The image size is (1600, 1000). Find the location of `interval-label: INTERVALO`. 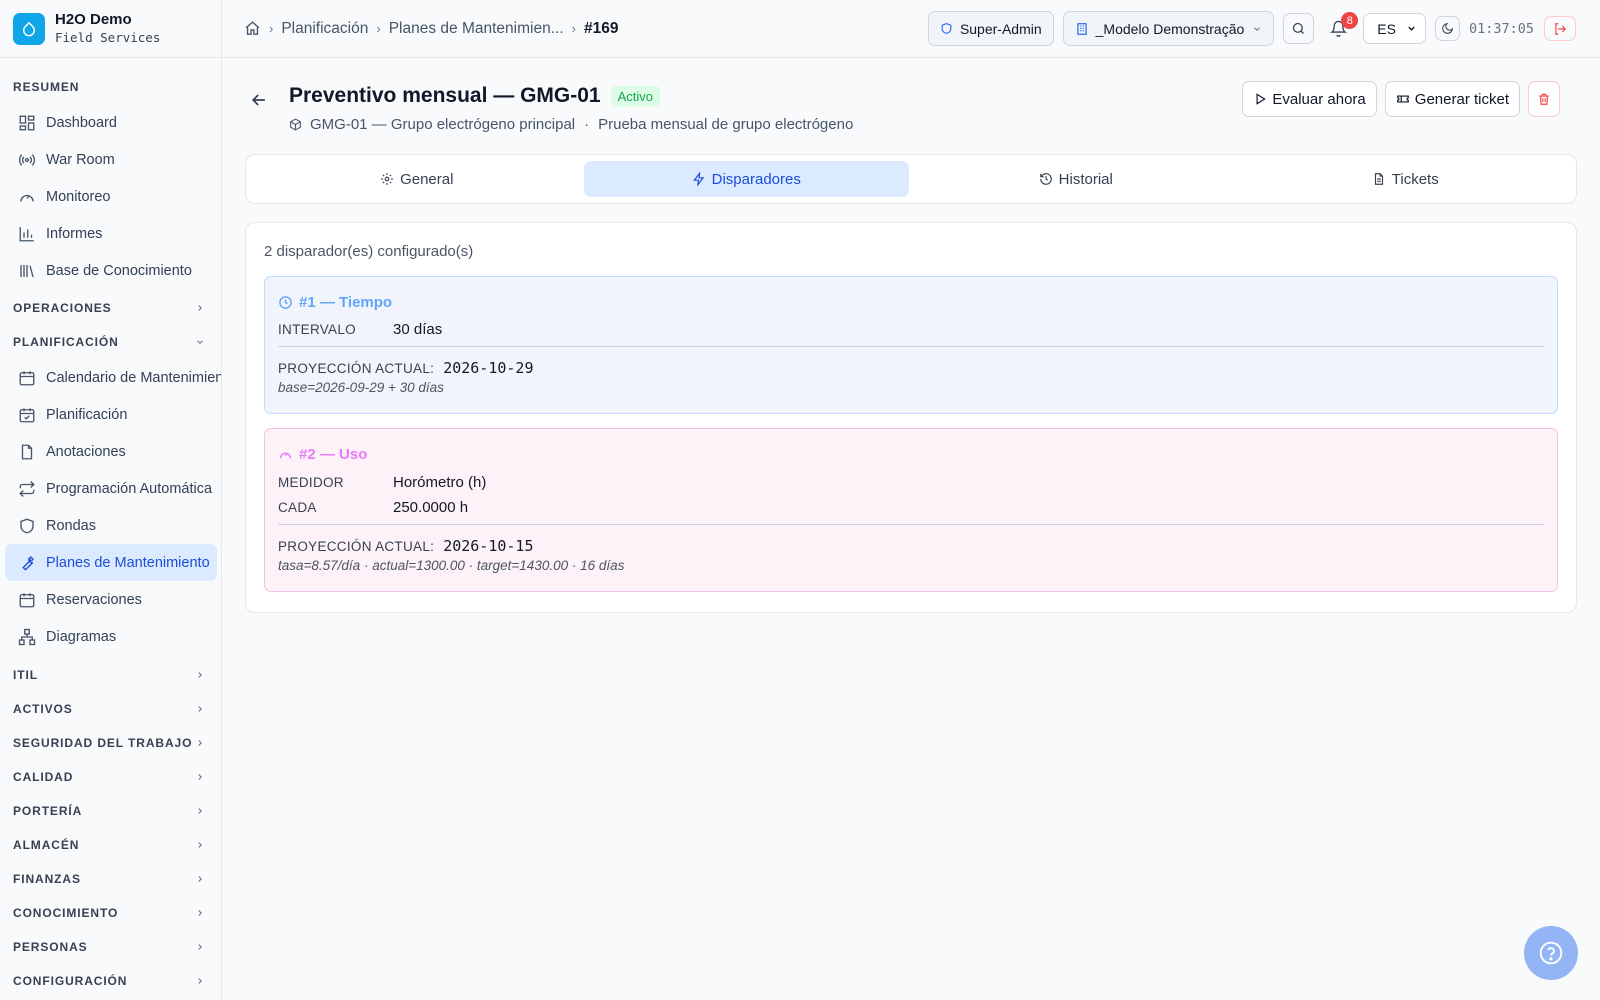

interval-label: INTERVALO is located at coordinates (317, 329).